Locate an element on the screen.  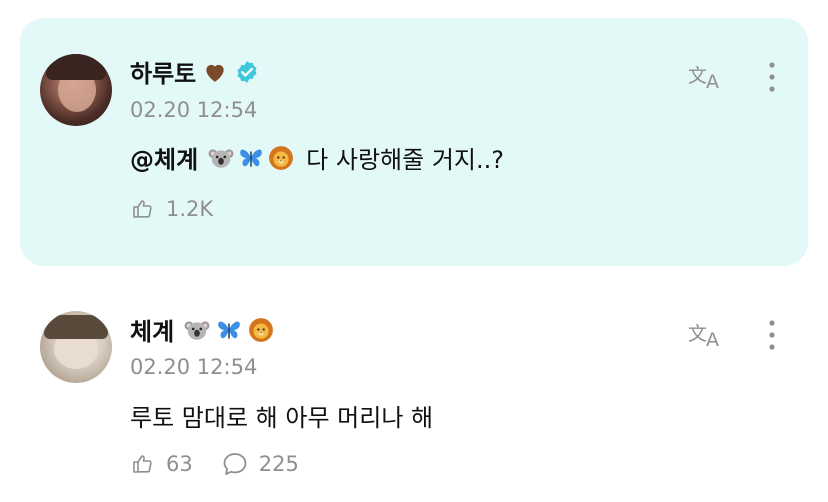
like-stat: 1.2K is located at coordinates (171, 209).